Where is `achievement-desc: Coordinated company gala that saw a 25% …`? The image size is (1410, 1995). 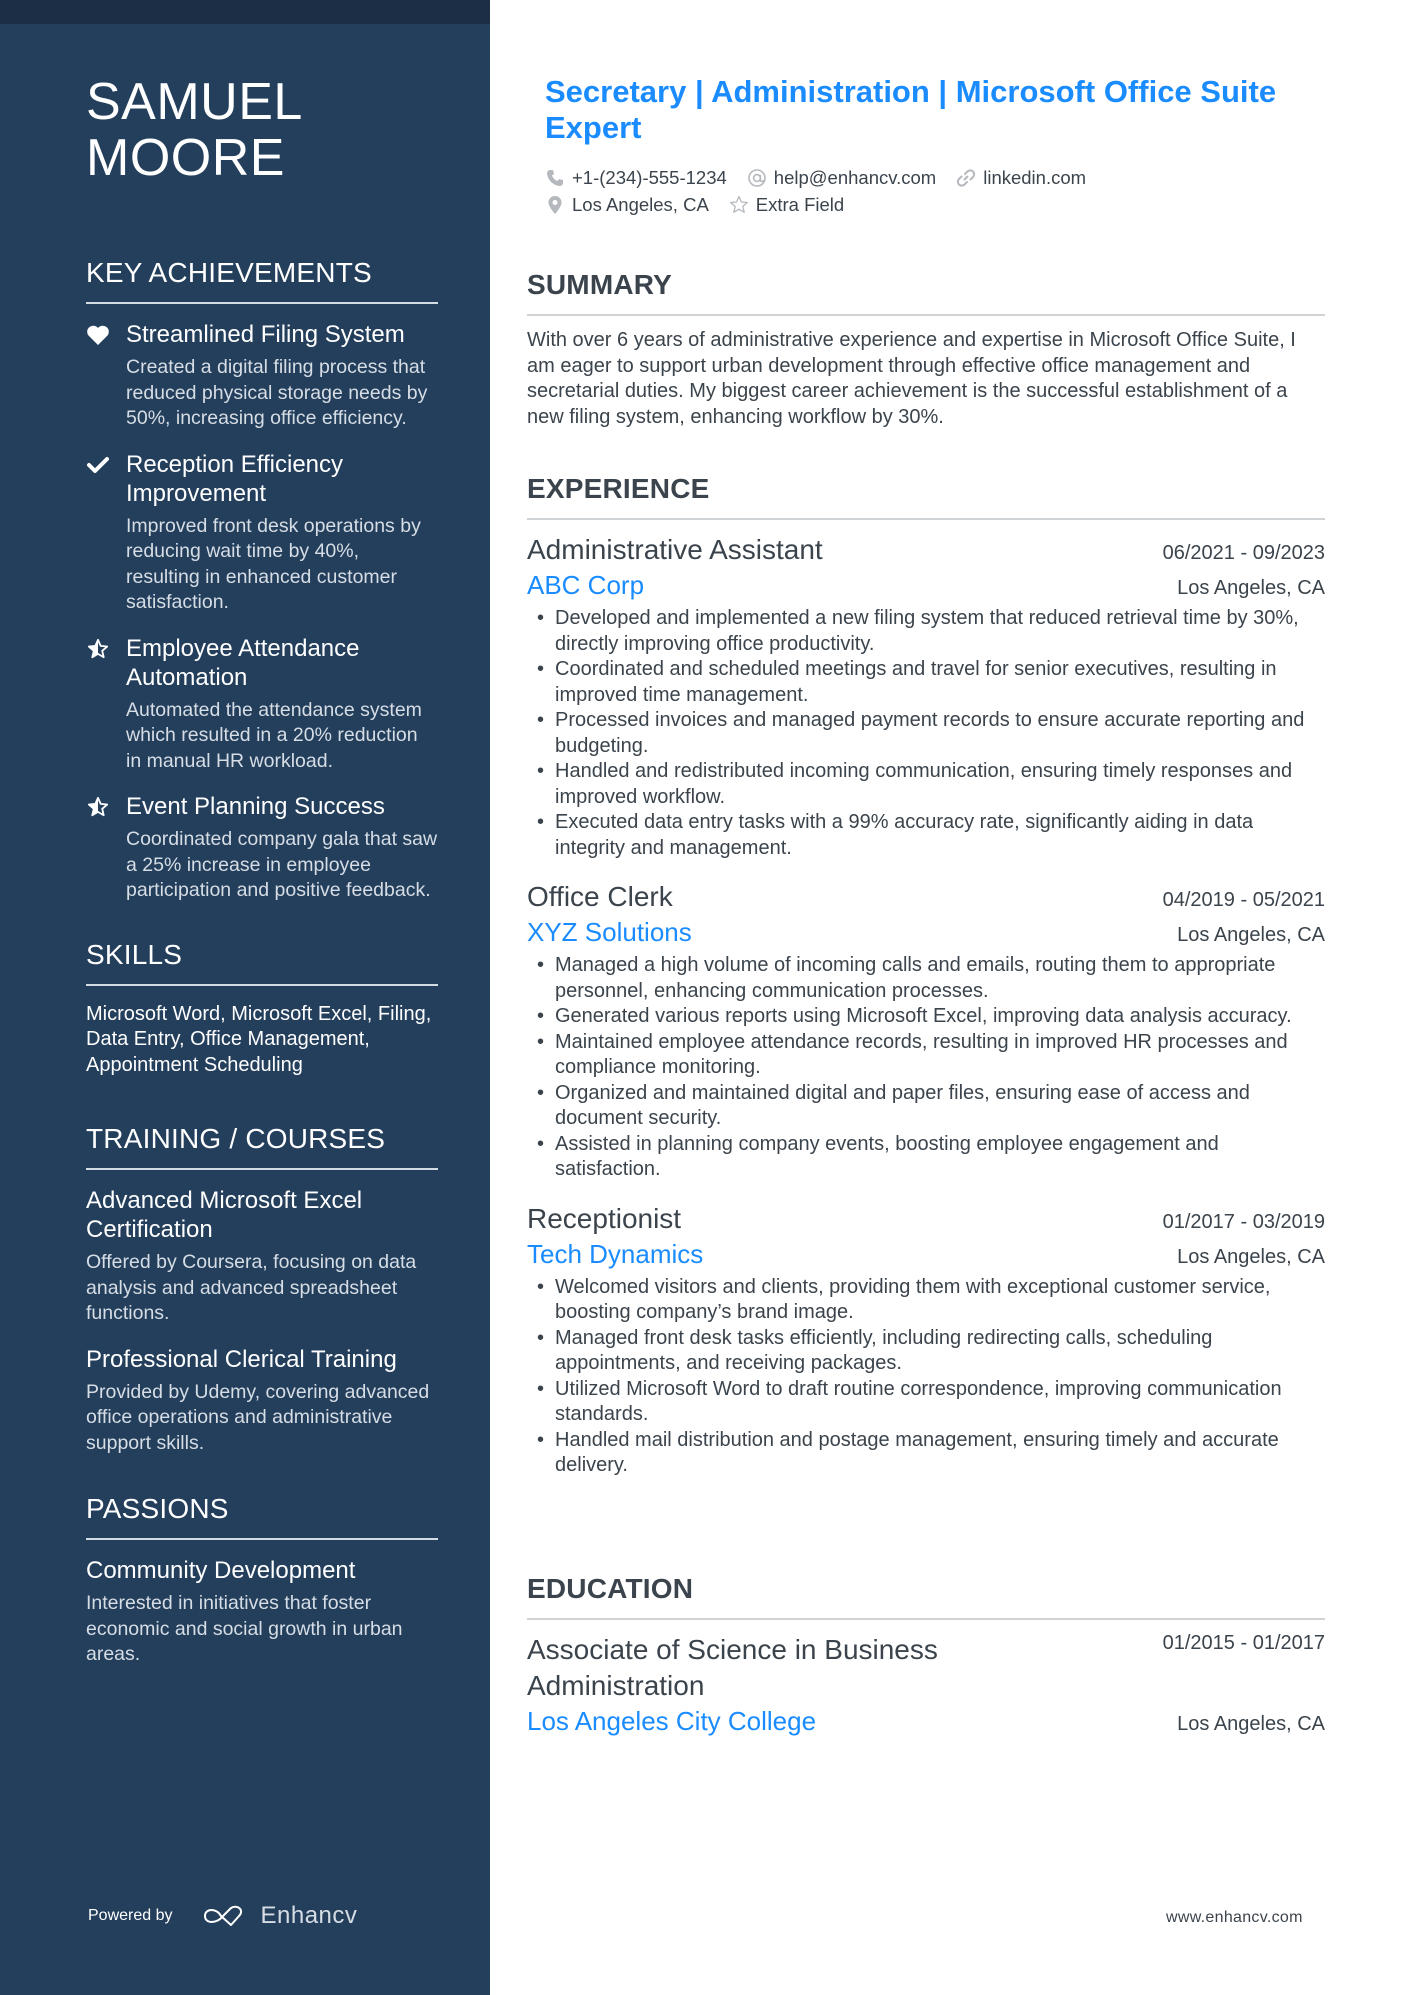
achievement-desc: Coordinated company gala that saw a 25% … is located at coordinates (282, 864).